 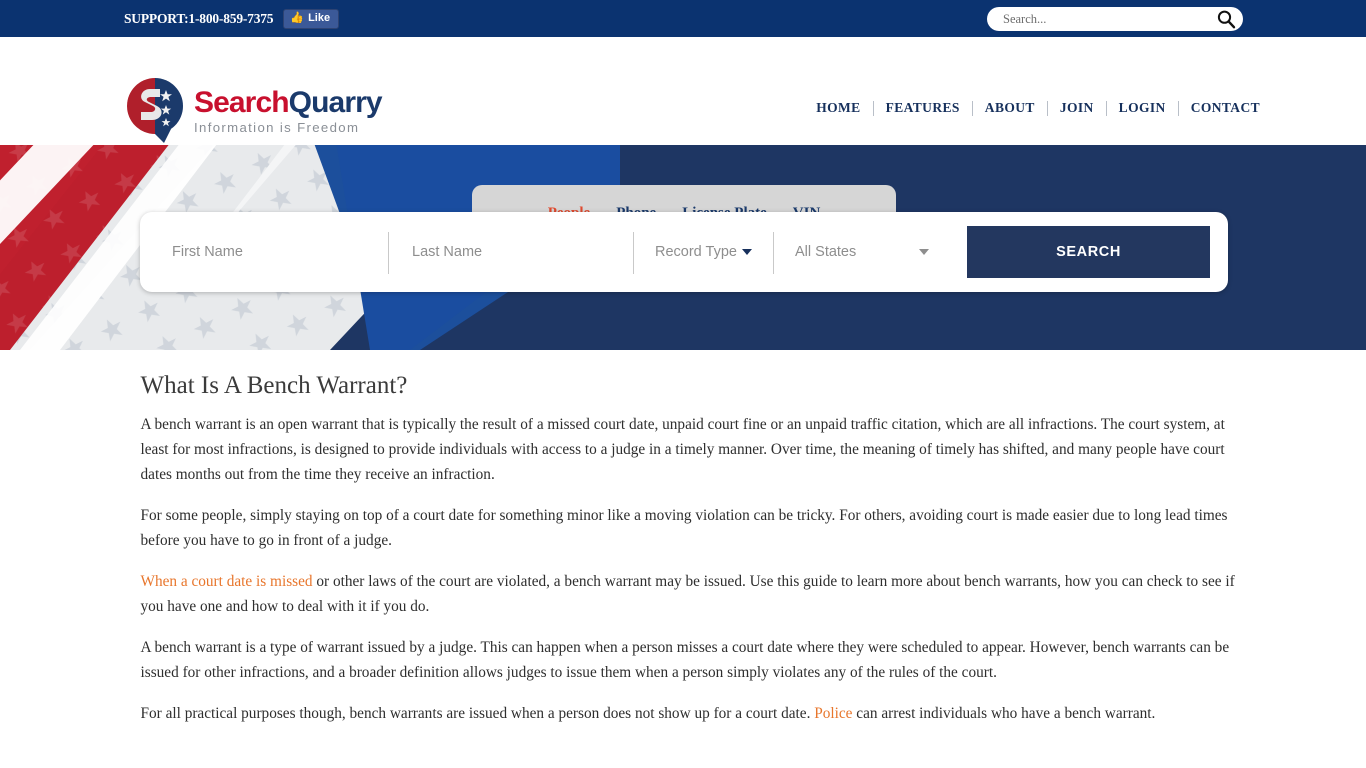 I want to click on logo-text-search: Search, so click(x=242, y=103).